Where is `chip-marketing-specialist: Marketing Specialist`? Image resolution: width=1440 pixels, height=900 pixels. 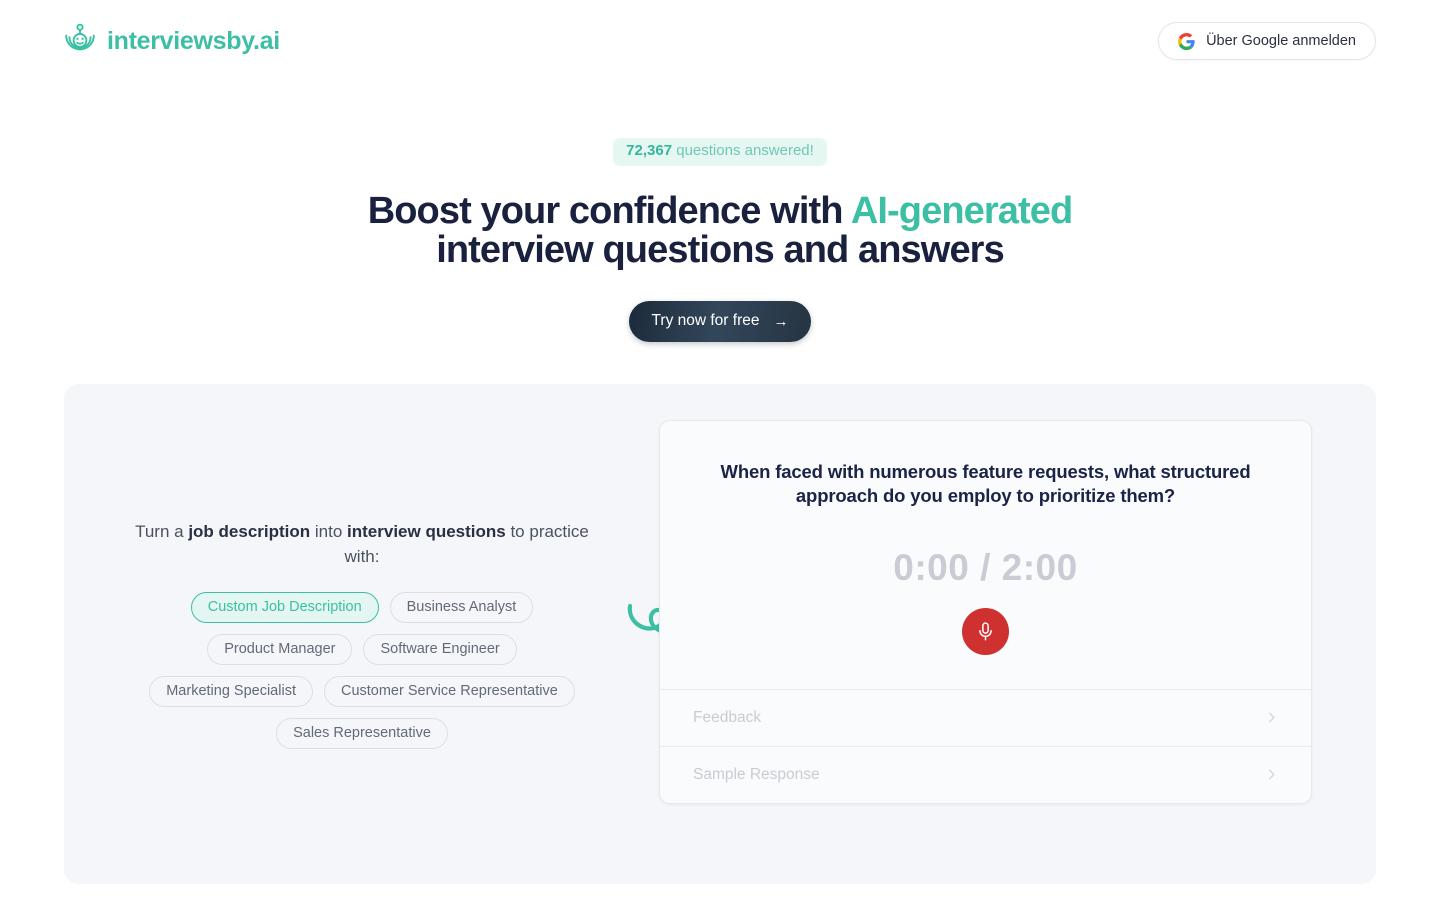
chip-marketing-specialist: Marketing Specialist is located at coordinates (231, 691).